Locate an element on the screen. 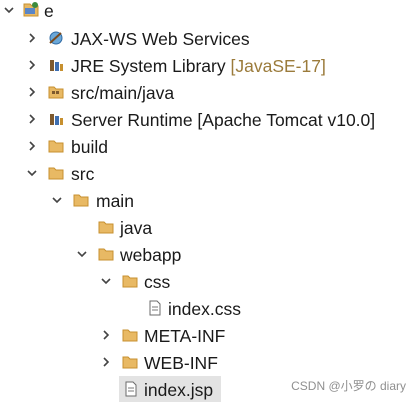 The width and height of the screenshot is (418, 404). tree-item-webapp: webapp is located at coordinates (150, 255).